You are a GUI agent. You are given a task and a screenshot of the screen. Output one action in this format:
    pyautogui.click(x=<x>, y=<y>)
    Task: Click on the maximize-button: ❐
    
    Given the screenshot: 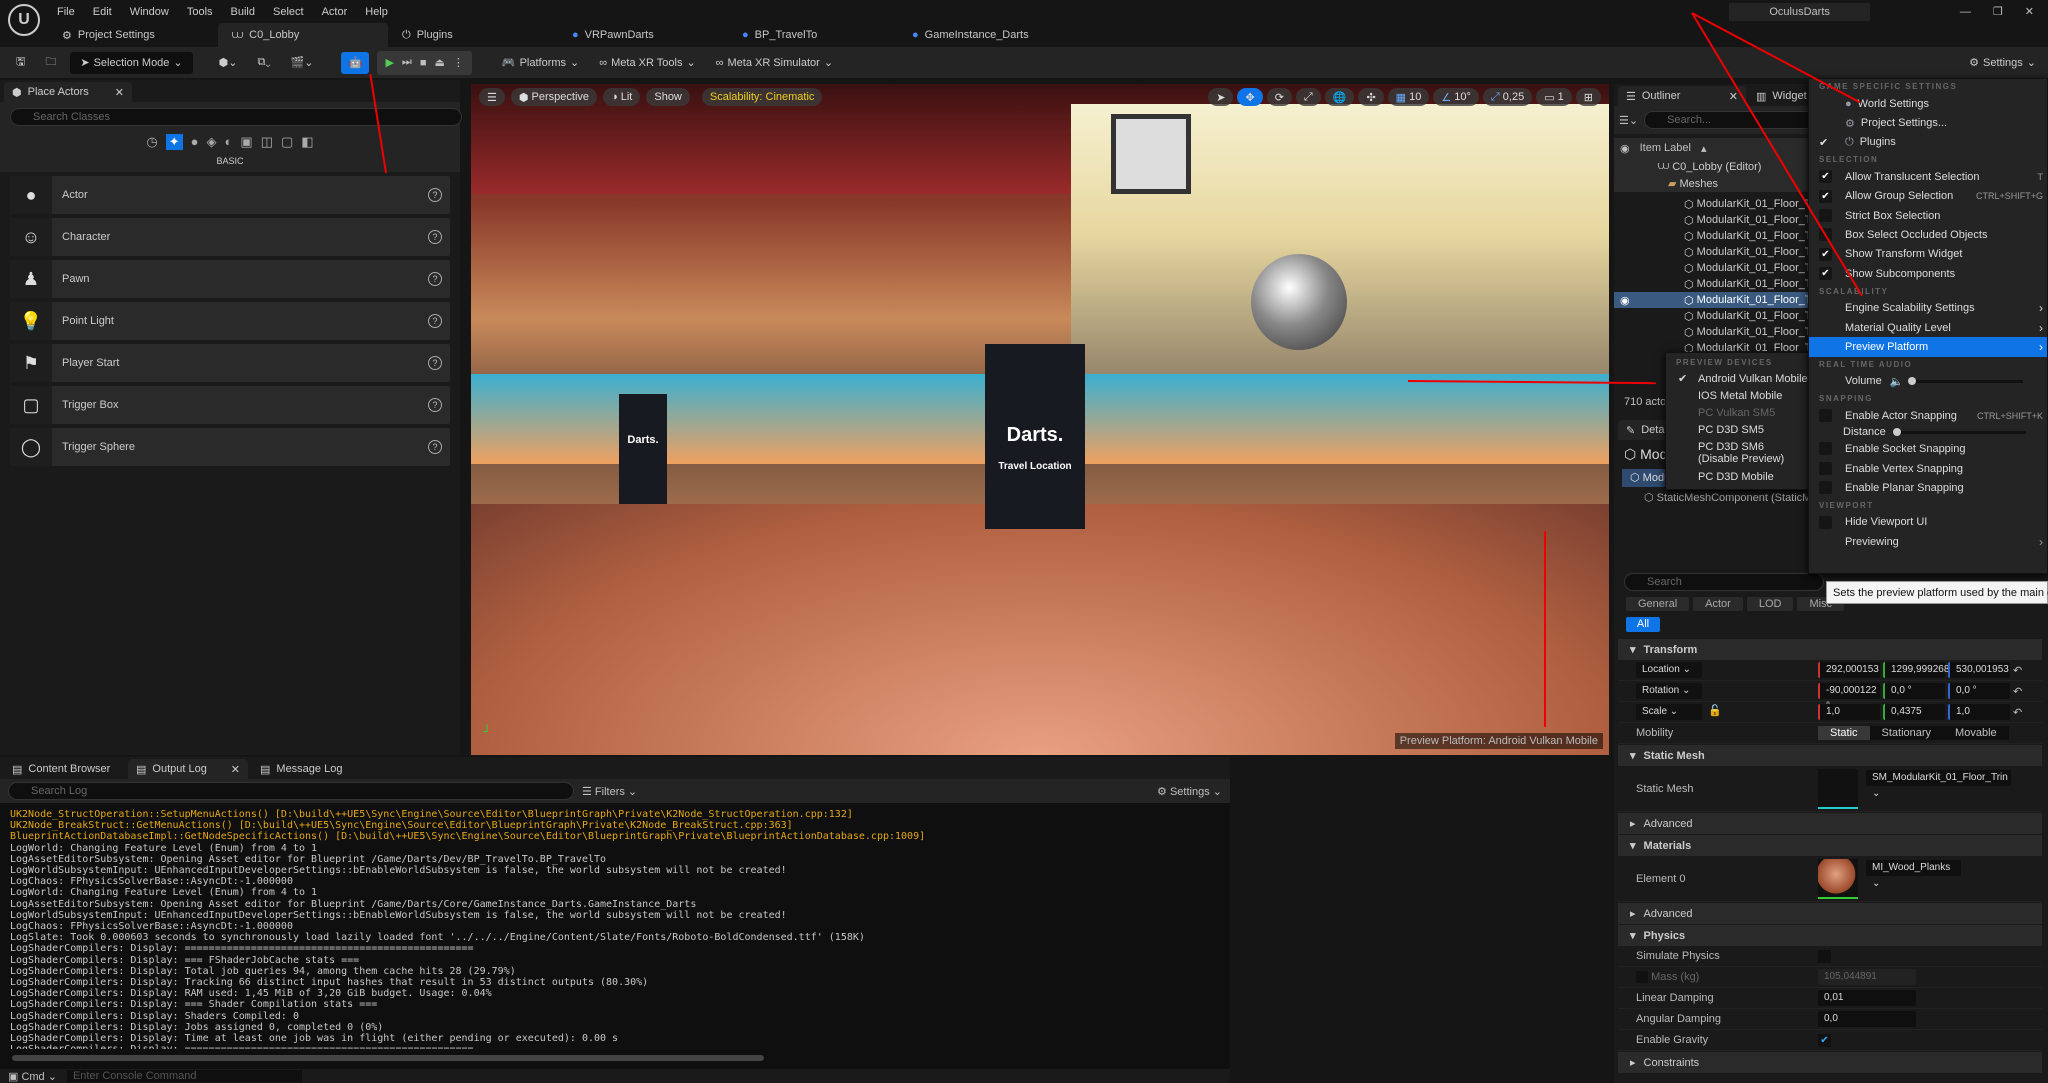 What is the action you would take?
    pyautogui.click(x=1998, y=11)
    